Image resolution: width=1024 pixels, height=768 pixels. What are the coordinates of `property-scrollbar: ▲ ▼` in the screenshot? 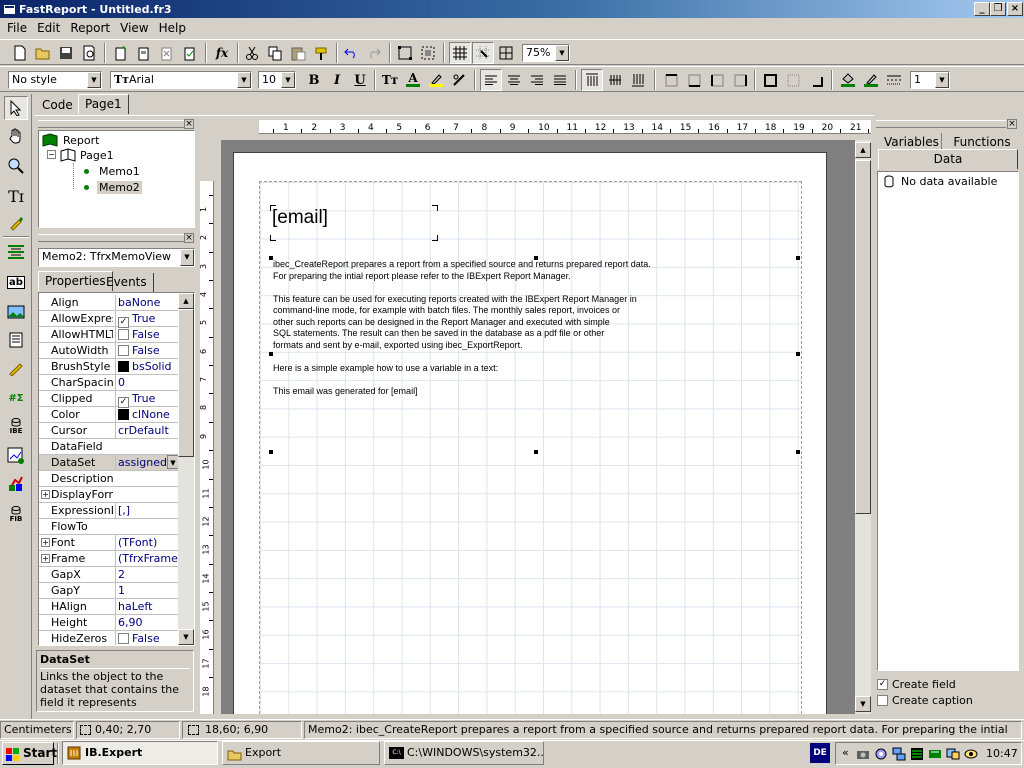 It's located at (186, 469).